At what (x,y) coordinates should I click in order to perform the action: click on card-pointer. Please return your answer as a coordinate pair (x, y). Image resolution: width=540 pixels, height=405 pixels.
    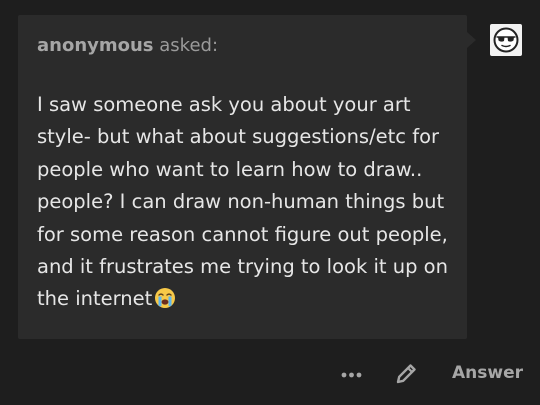
    Looking at the image, I should click on (471, 40).